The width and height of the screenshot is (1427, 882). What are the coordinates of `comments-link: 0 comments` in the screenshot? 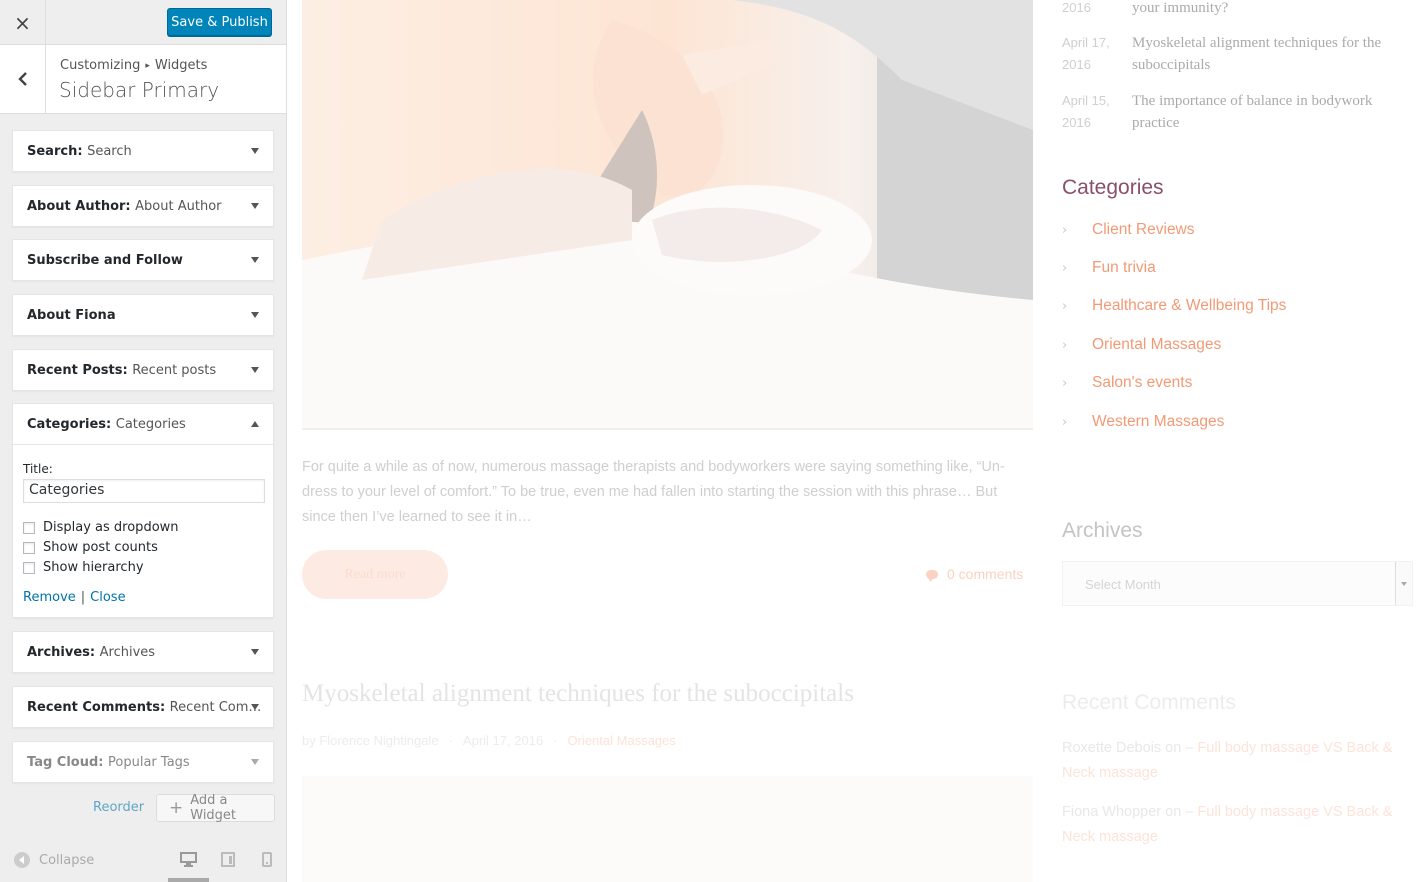 It's located at (974, 574).